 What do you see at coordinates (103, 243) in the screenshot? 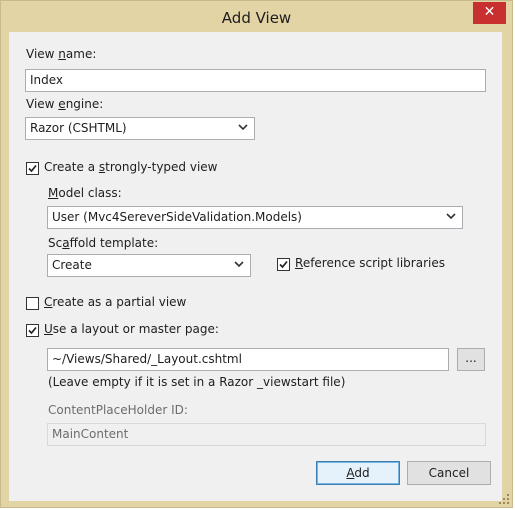
I see `scaffold-template-label: Scaffold template:` at bounding box center [103, 243].